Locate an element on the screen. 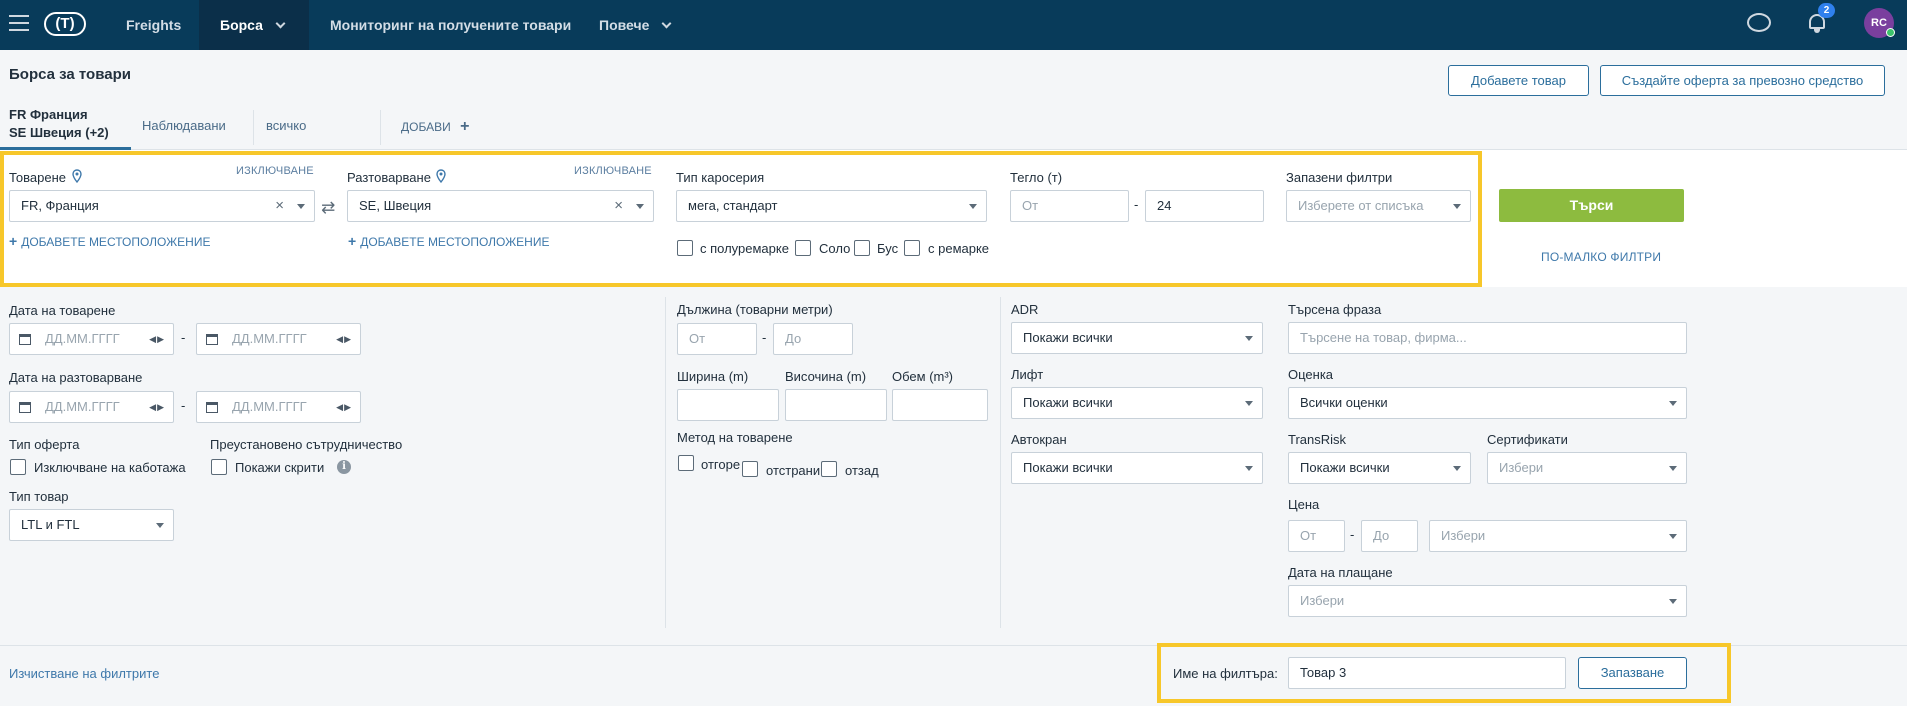  exclude-cabotage-checkbox is located at coordinates (18, 467).